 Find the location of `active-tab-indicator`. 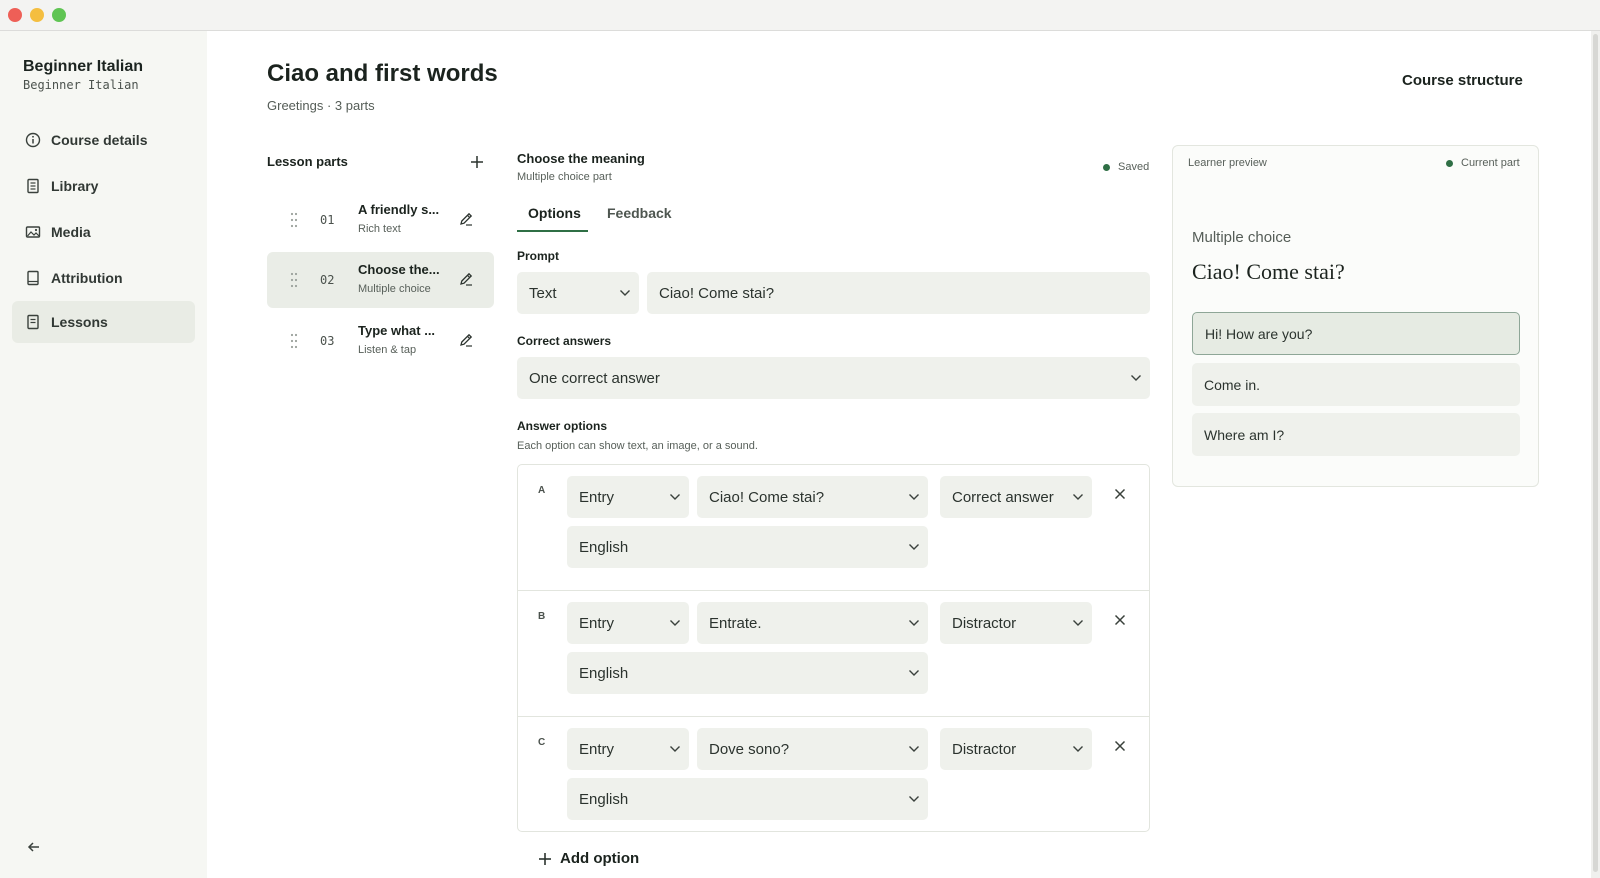

active-tab-indicator is located at coordinates (552, 231).